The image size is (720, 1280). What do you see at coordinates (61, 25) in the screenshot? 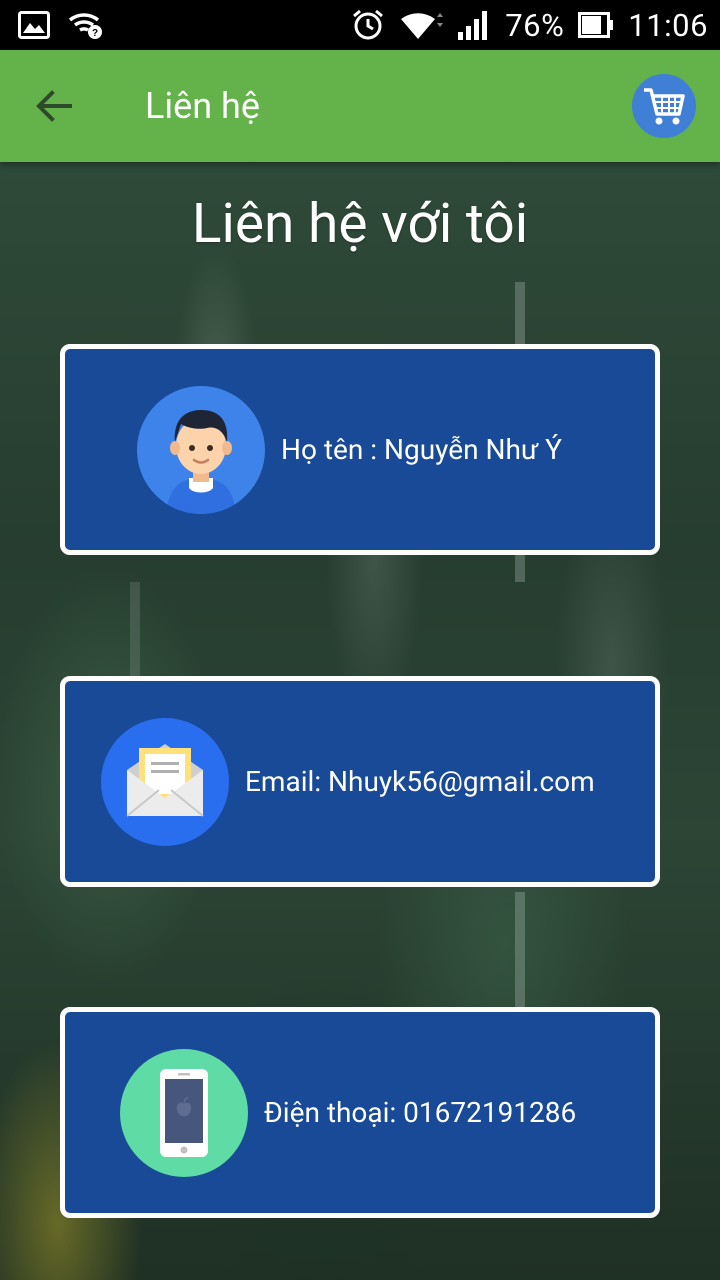
I see `status-bar-left: ?` at bounding box center [61, 25].